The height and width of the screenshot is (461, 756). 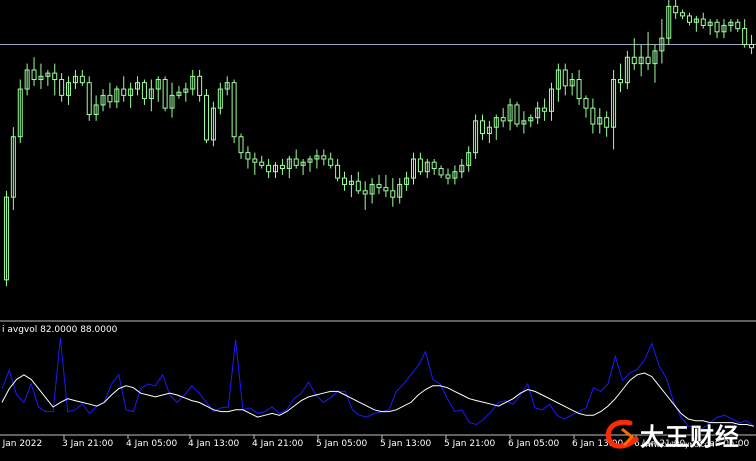 What do you see at coordinates (622, 434) in the screenshot?
I see `kingcaijing-logo-icon` at bounding box center [622, 434].